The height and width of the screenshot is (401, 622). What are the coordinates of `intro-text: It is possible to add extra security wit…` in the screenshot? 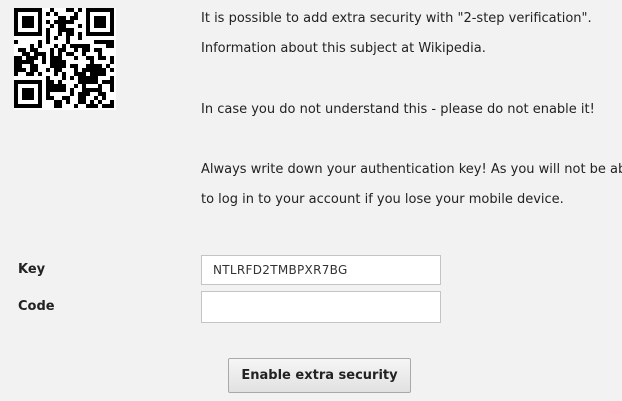 It's located at (396, 18).